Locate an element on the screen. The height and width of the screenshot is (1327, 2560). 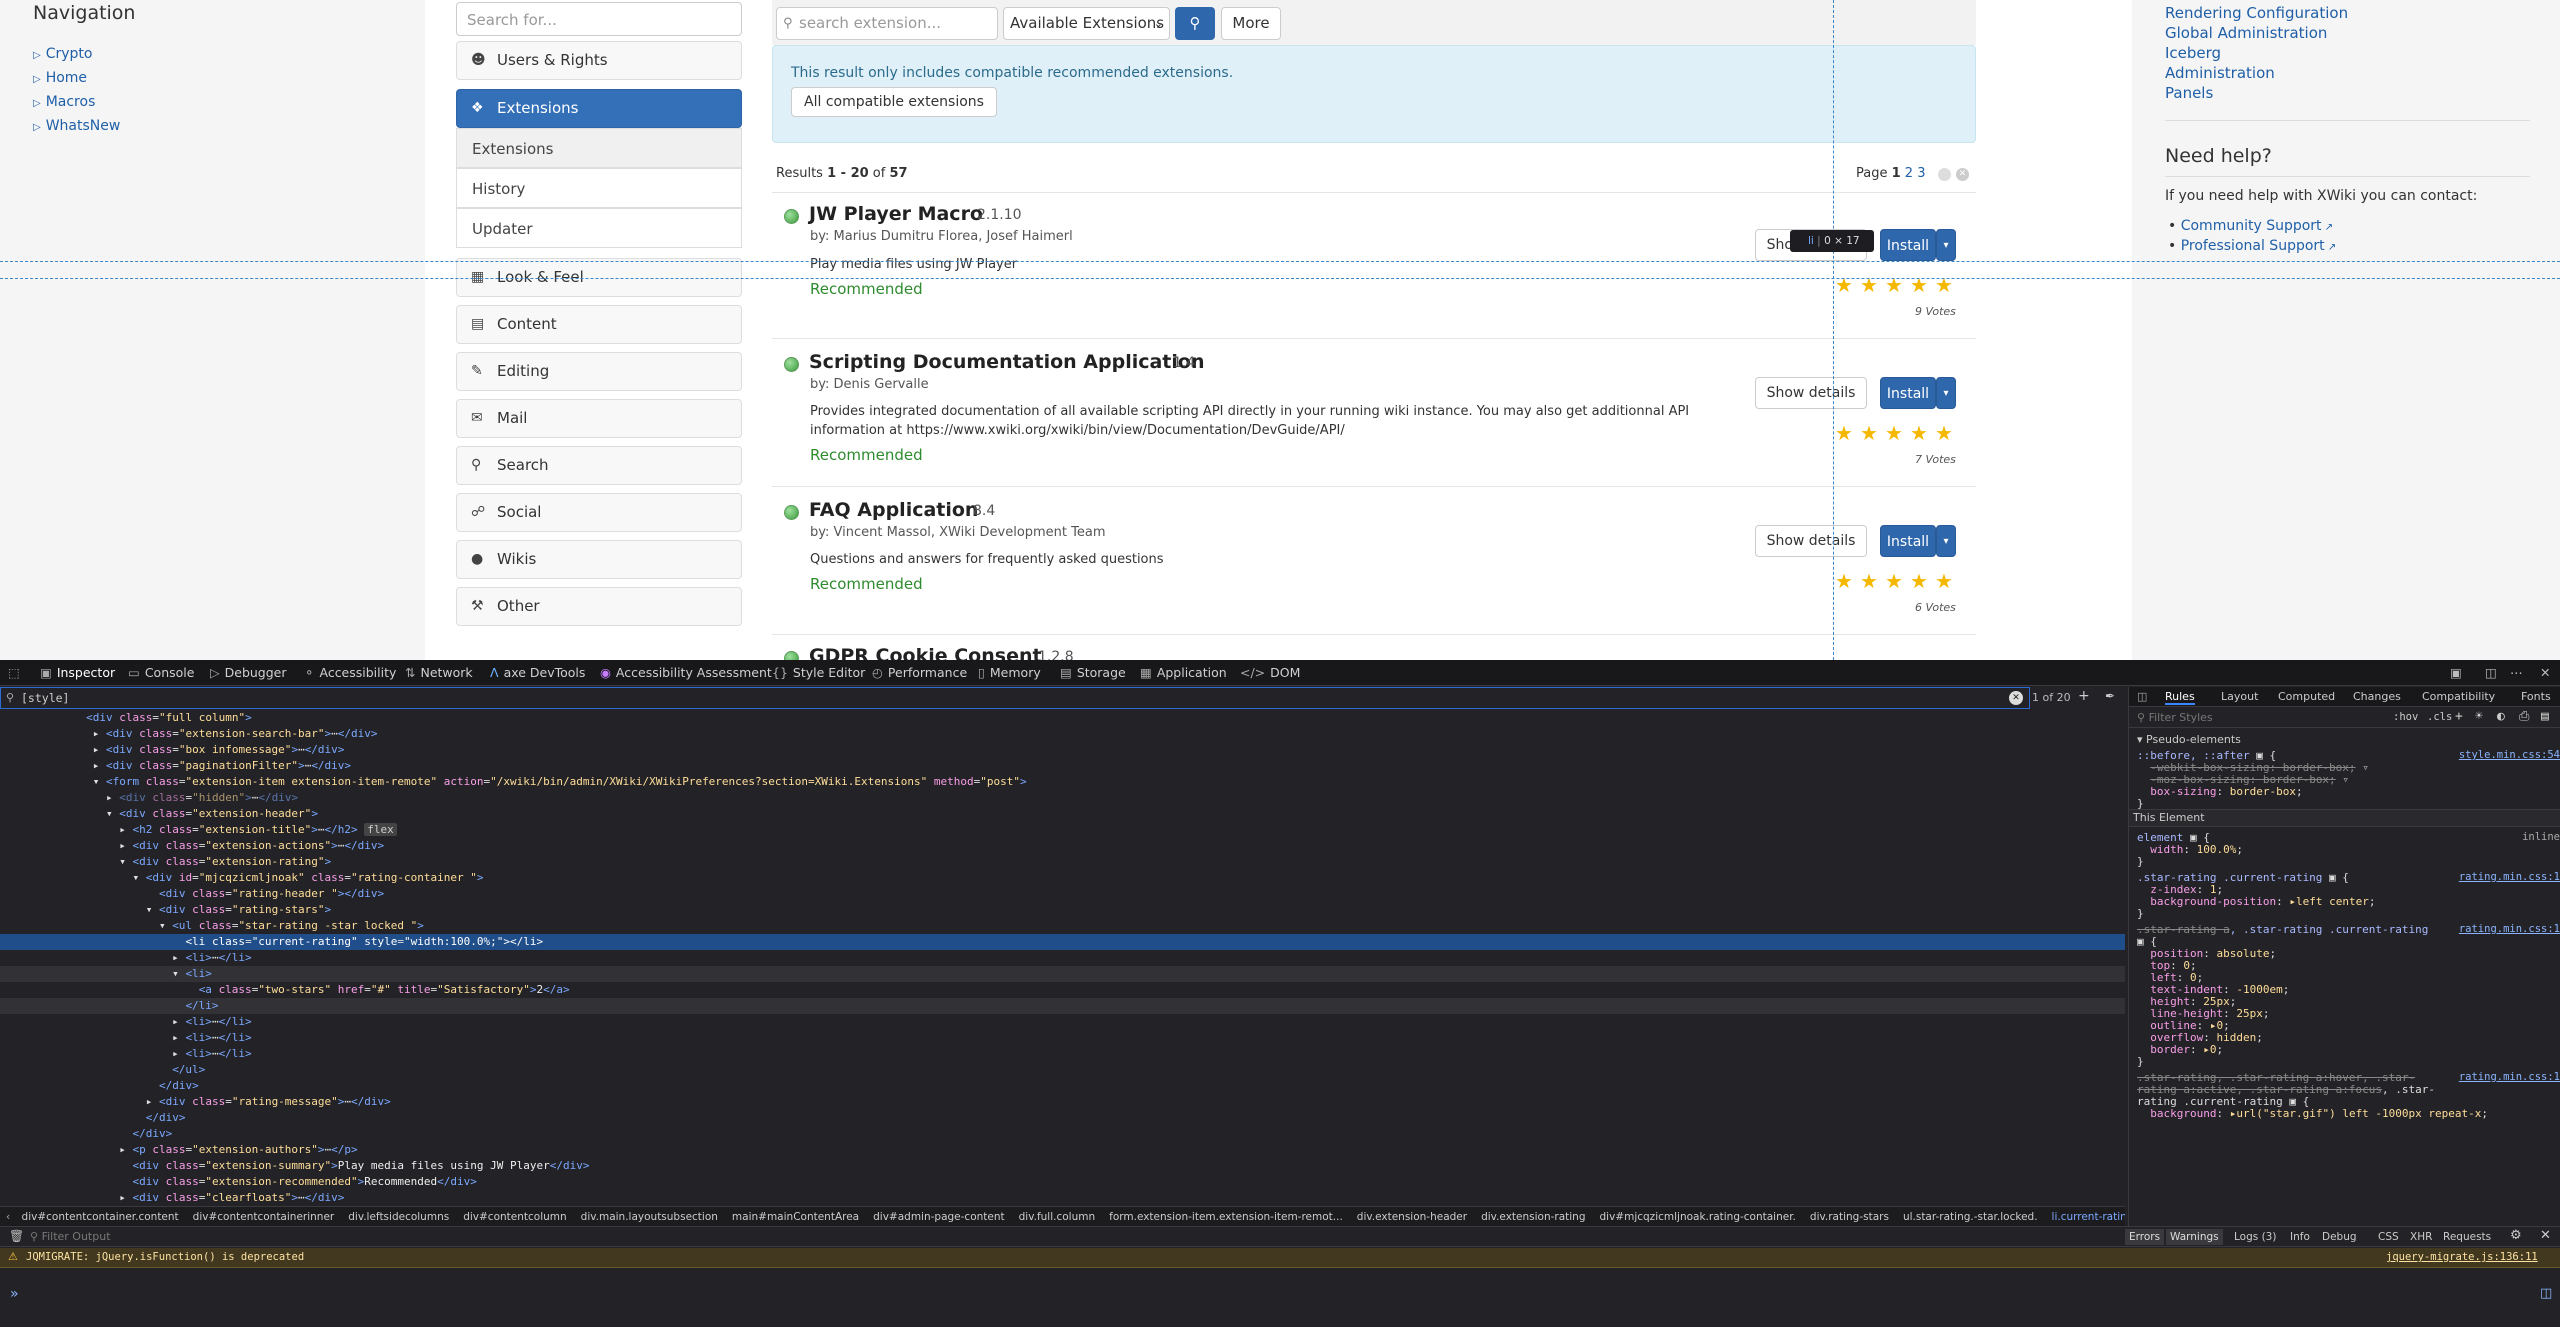
markup-search-input: ⚲ [style] ✕ is located at coordinates (1015, 698).